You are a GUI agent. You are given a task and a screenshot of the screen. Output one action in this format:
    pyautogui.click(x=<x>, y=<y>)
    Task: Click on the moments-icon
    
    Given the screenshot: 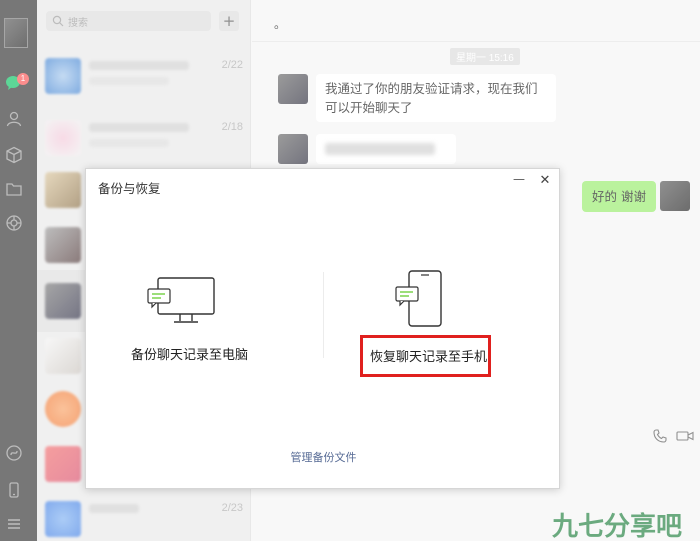 What is the action you would take?
    pyautogui.click(x=14, y=223)
    